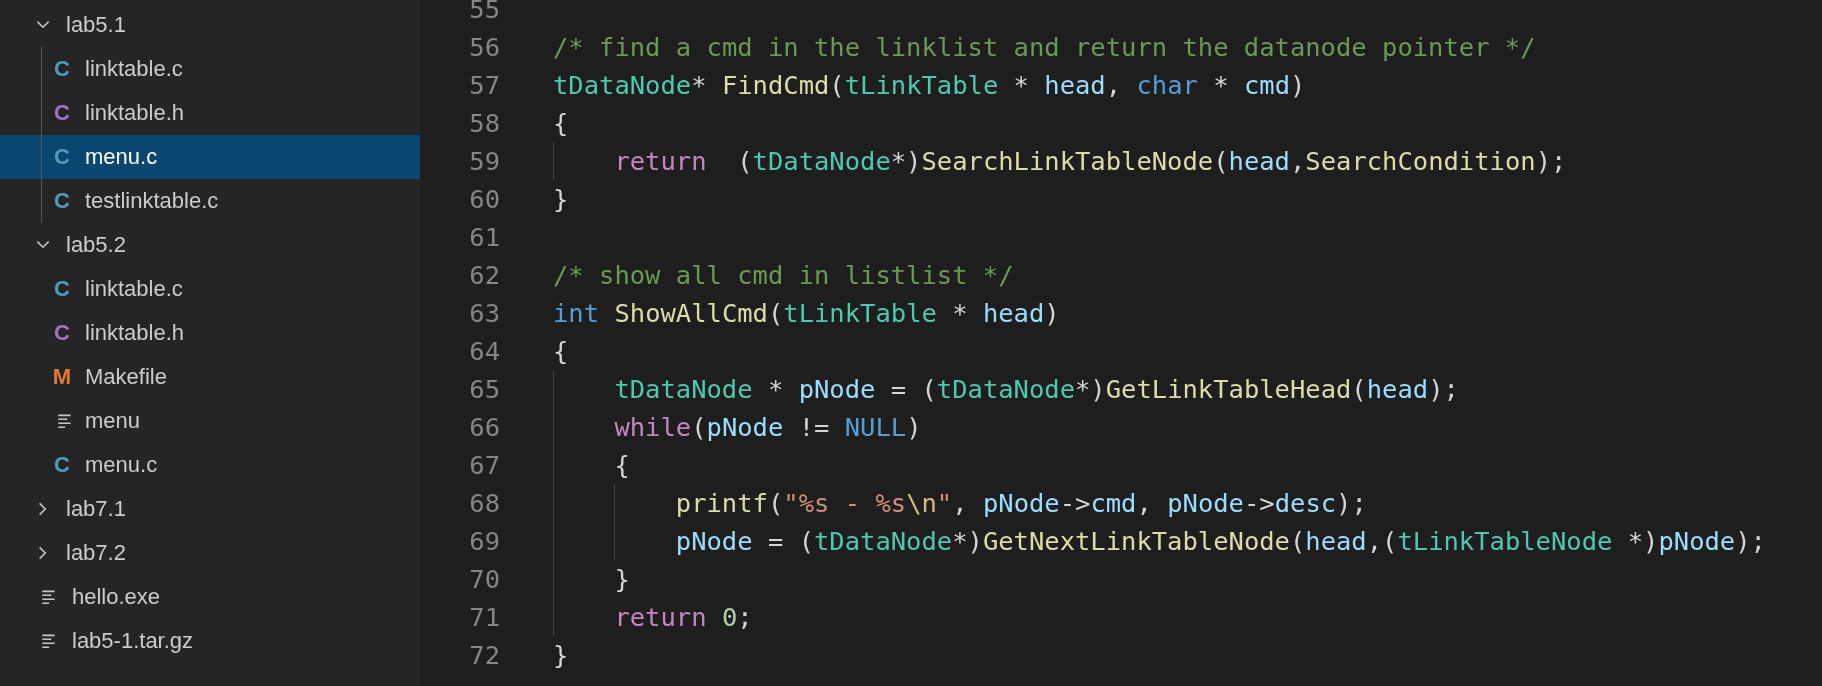 The image size is (1822, 686). What do you see at coordinates (210, 641) in the screenshot?
I see `file-item: lab5-1.tar.gz` at bounding box center [210, 641].